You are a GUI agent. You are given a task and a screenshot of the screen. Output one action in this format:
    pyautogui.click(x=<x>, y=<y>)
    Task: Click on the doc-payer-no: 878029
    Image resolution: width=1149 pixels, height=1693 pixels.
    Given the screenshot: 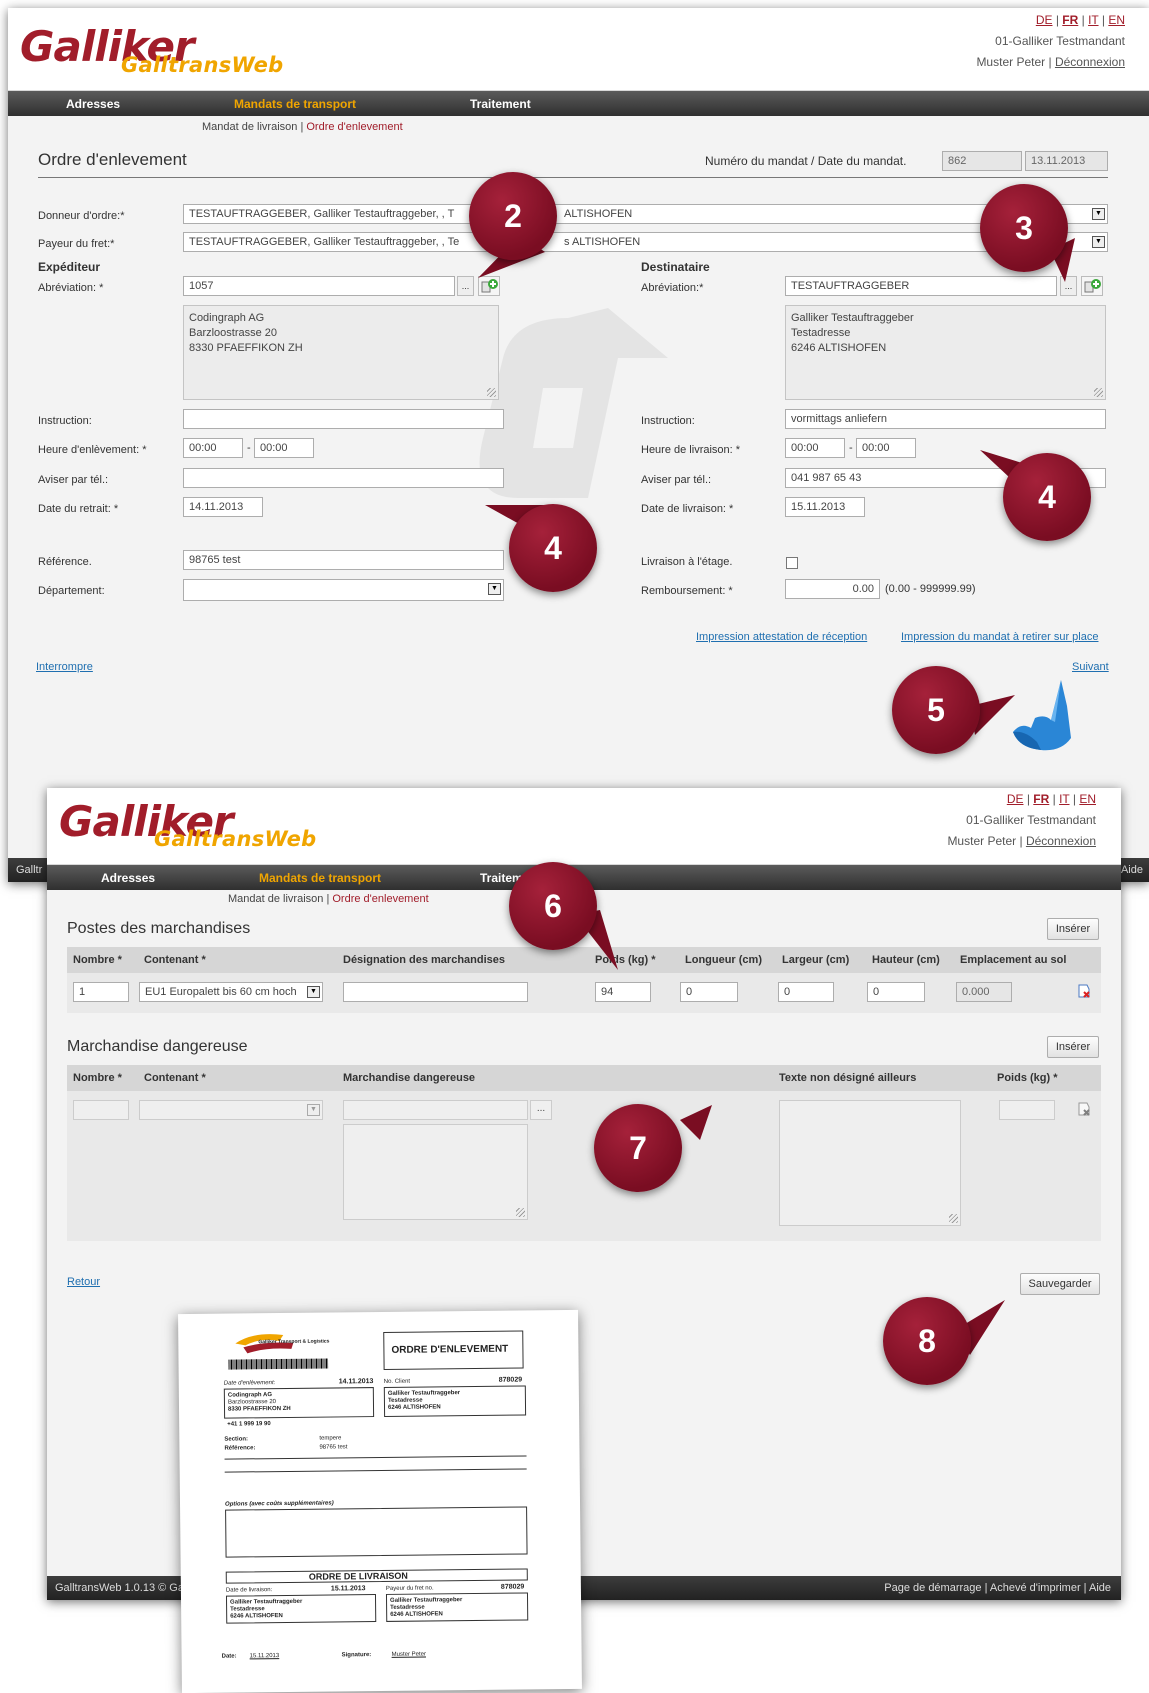 What is the action you would take?
    pyautogui.click(x=512, y=1587)
    